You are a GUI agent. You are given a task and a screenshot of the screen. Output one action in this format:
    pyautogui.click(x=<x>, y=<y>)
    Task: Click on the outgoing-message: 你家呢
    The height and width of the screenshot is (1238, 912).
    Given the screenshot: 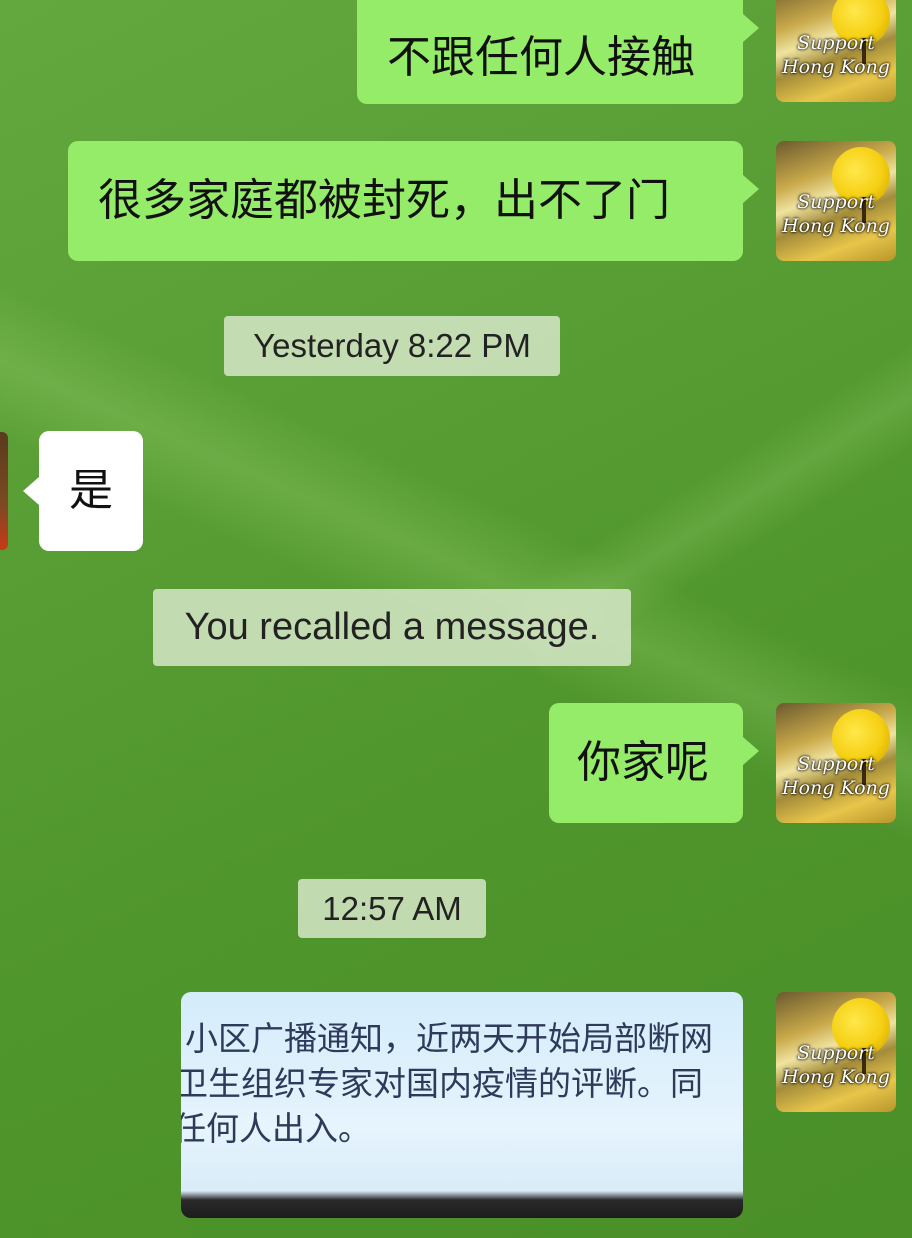 What is the action you would take?
    pyautogui.click(x=654, y=763)
    